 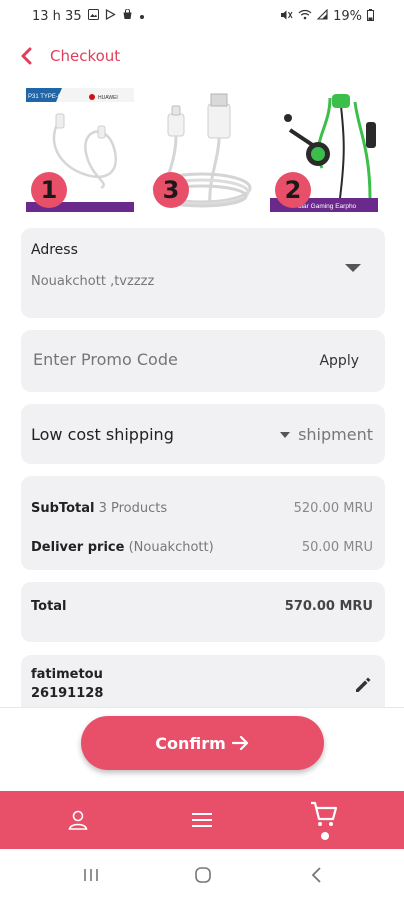 I want to click on status-bar: 13 h 35 19%, so click(x=202, y=16).